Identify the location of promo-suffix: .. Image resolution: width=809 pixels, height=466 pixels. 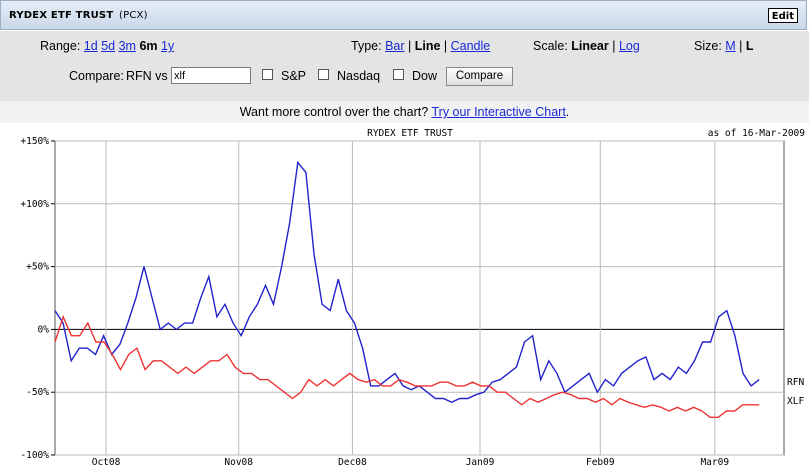
(567, 112).